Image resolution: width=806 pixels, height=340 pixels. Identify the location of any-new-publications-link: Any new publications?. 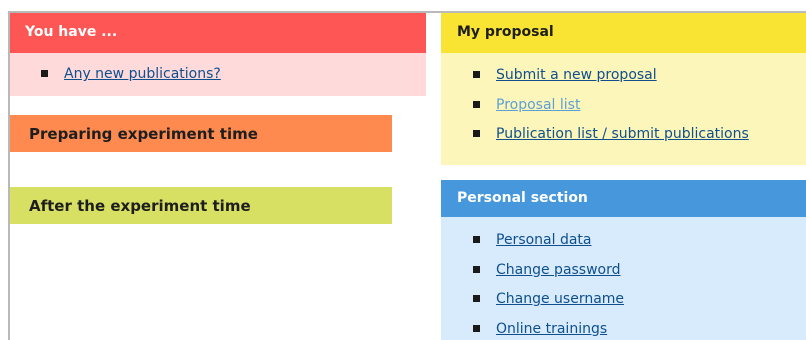
(142, 74).